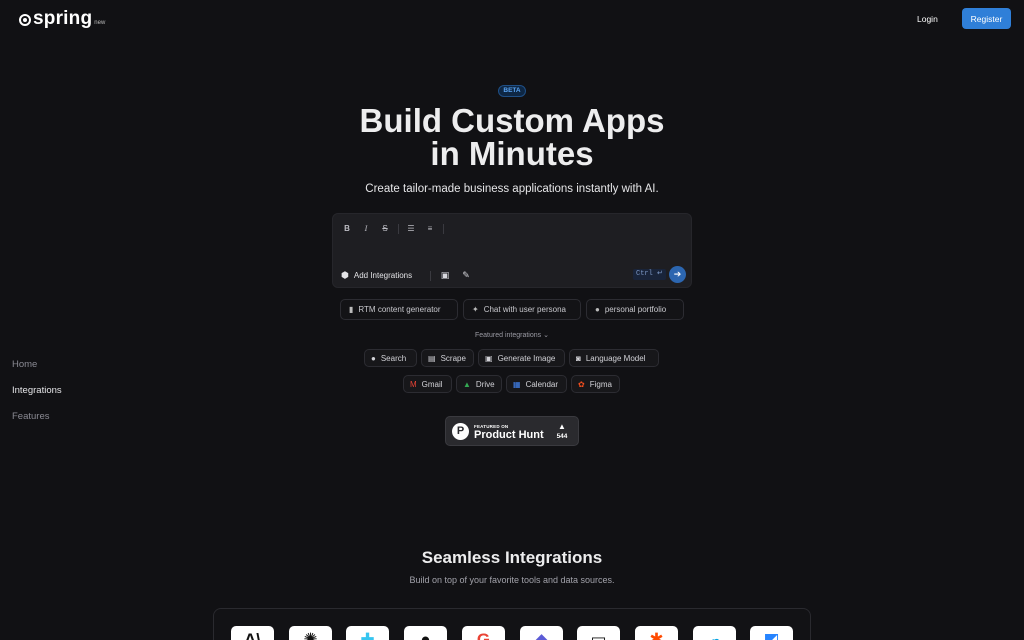  I want to click on jira-icon: ◩, so click(771, 633).